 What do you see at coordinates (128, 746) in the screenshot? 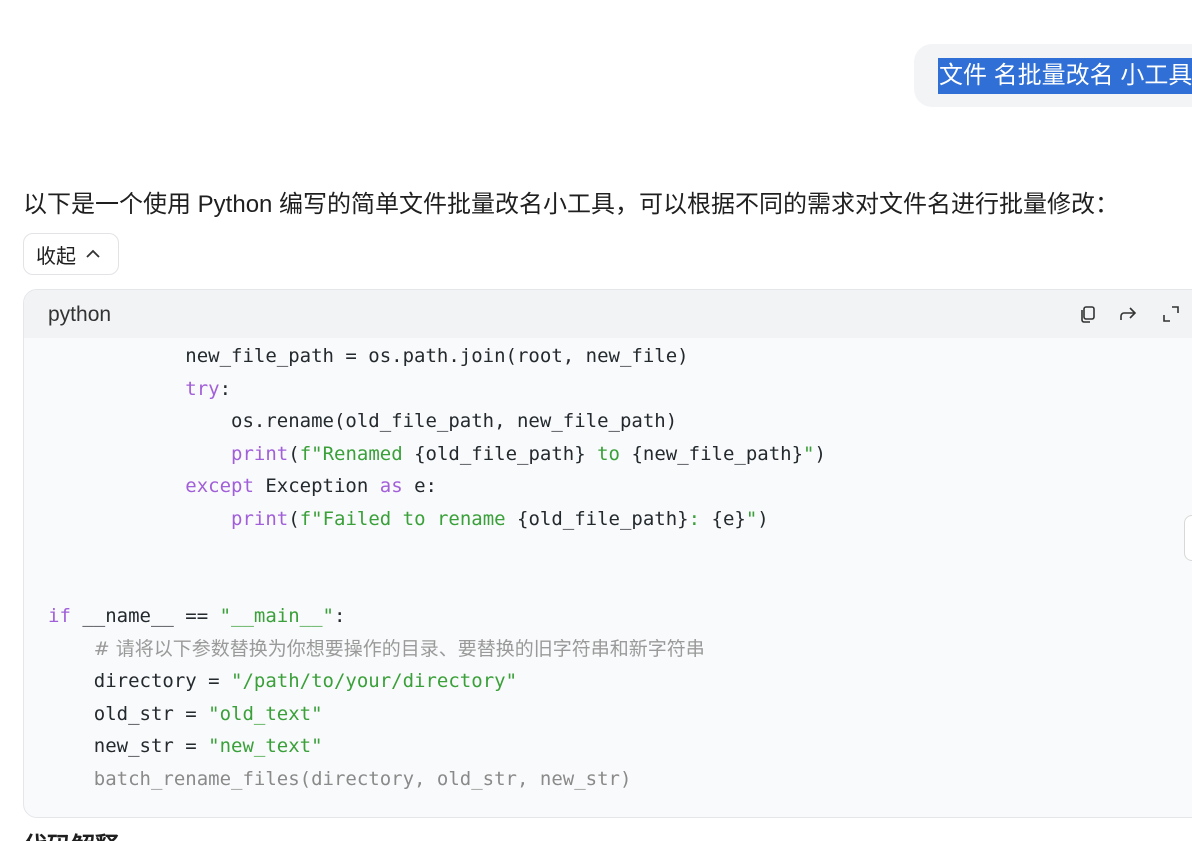
I see `code-token: new_str =` at bounding box center [128, 746].